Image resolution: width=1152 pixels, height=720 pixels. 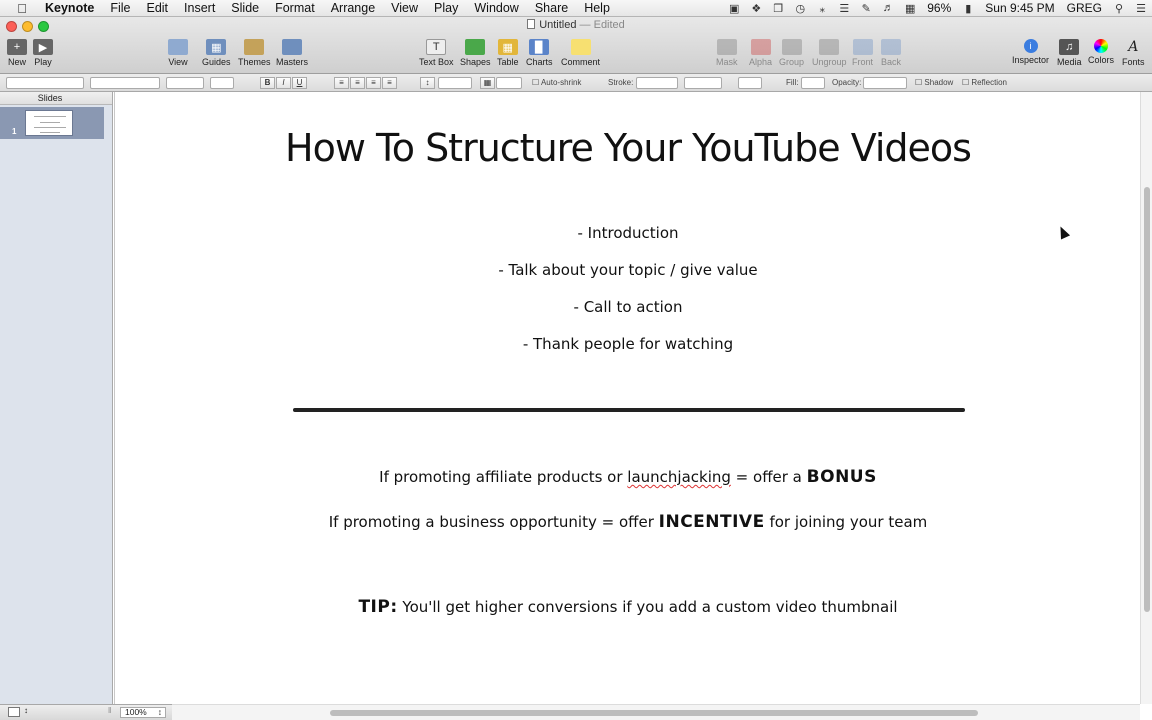 What do you see at coordinates (373, 83) in the screenshot?
I see `align-right-button: ≡` at bounding box center [373, 83].